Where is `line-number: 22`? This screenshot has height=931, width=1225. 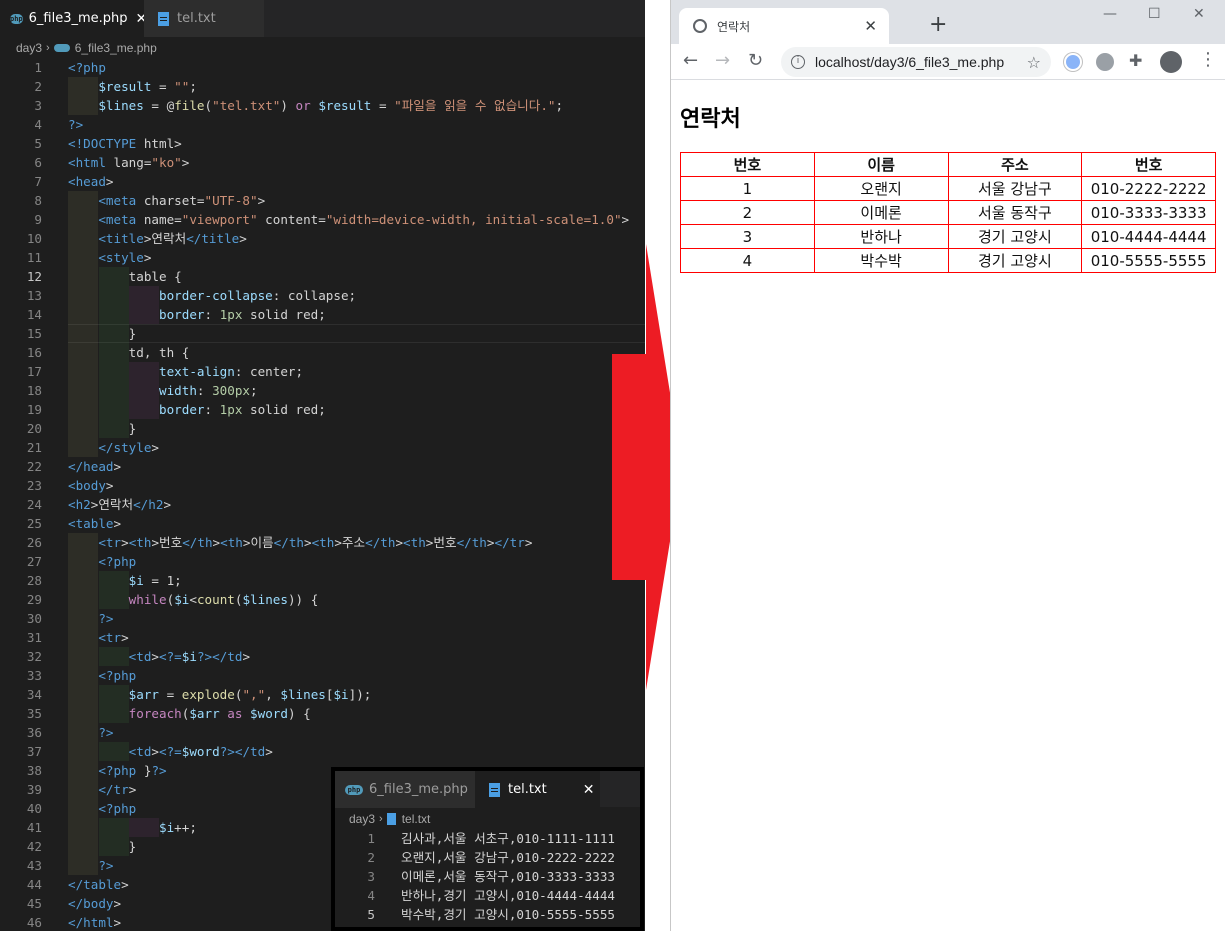 line-number: 22 is located at coordinates (34, 466).